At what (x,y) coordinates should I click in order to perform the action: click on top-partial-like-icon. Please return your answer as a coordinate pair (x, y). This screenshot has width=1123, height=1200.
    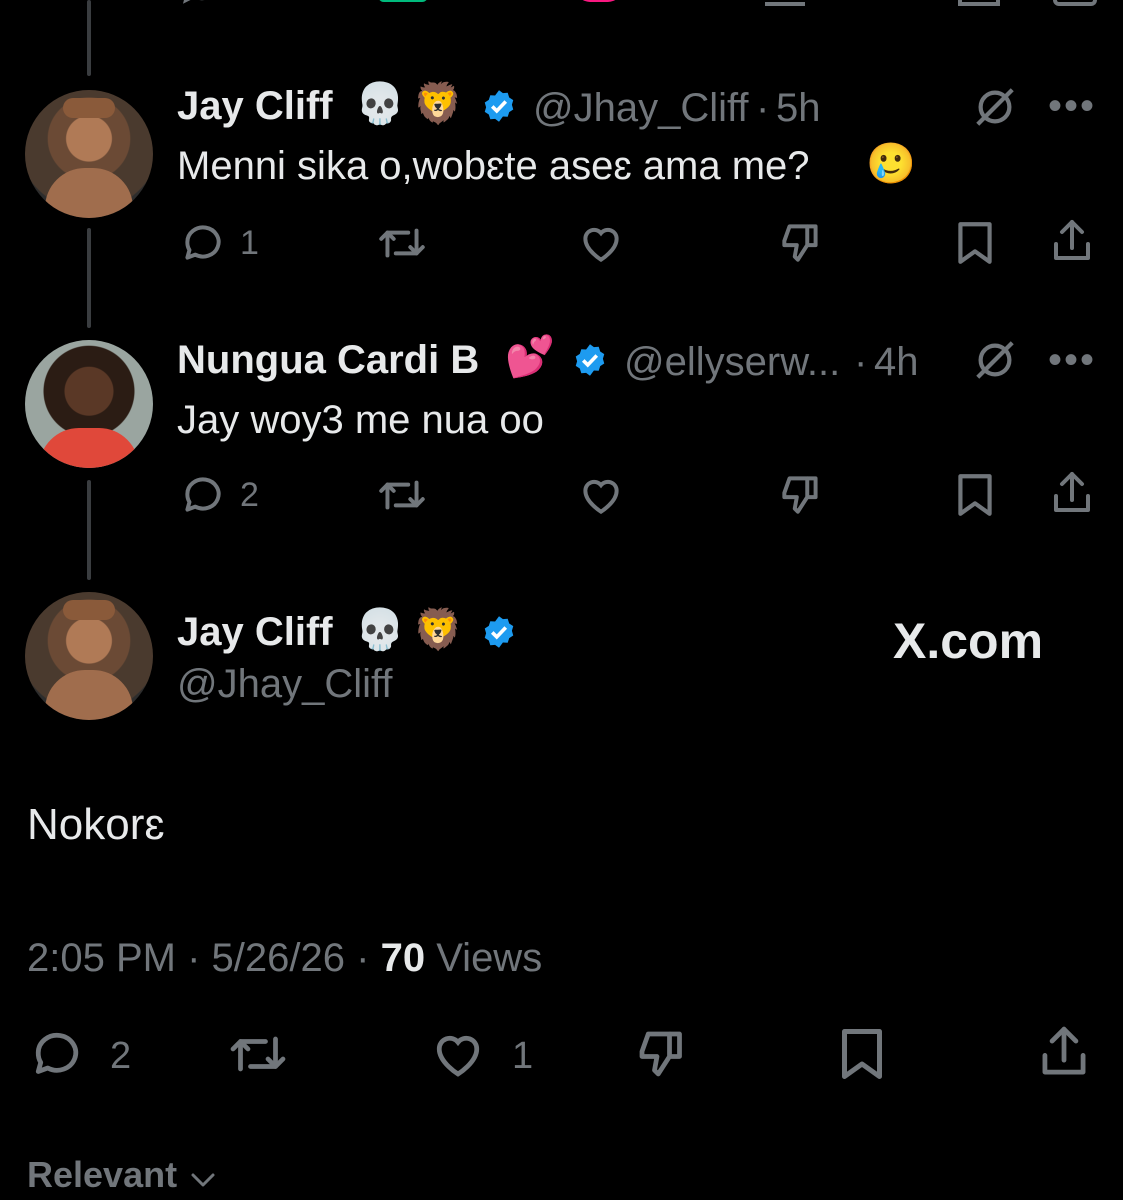
    Looking at the image, I should click on (599, 1).